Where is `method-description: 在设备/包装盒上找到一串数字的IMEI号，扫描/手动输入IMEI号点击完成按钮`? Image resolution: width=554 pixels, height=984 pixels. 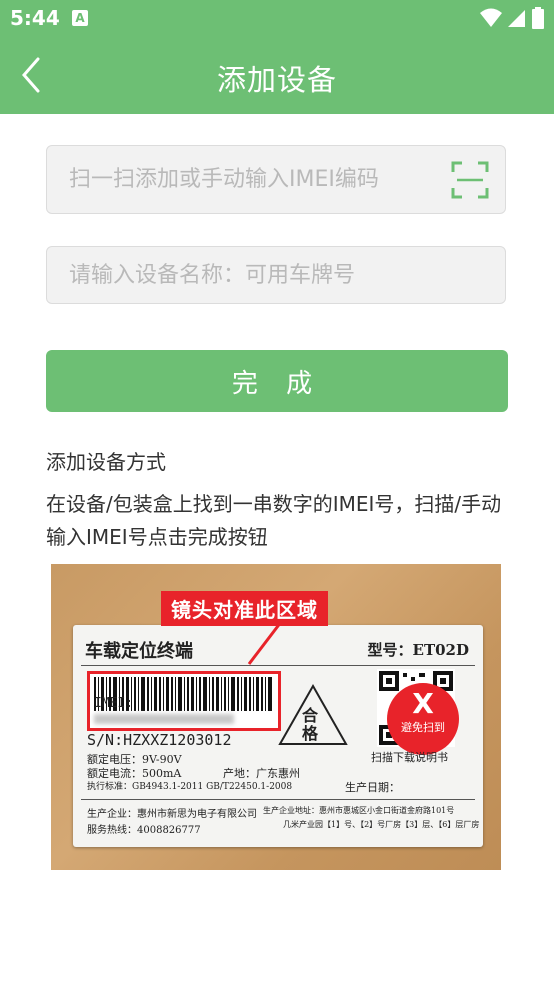
method-description: 在设备/包装盒上找到一串数字的IMEI号，扫描/手动输入IMEI号点击完成按钮 is located at coordinates (274, 520).